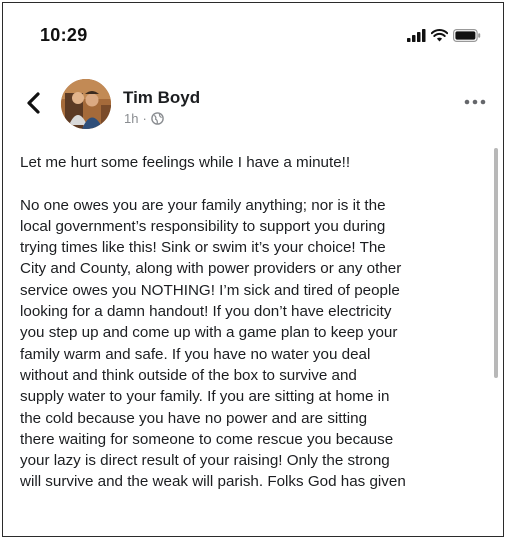 This screenshot has width=506, height=539. I want to click on cellular-signal-icon, so click(416, 35).